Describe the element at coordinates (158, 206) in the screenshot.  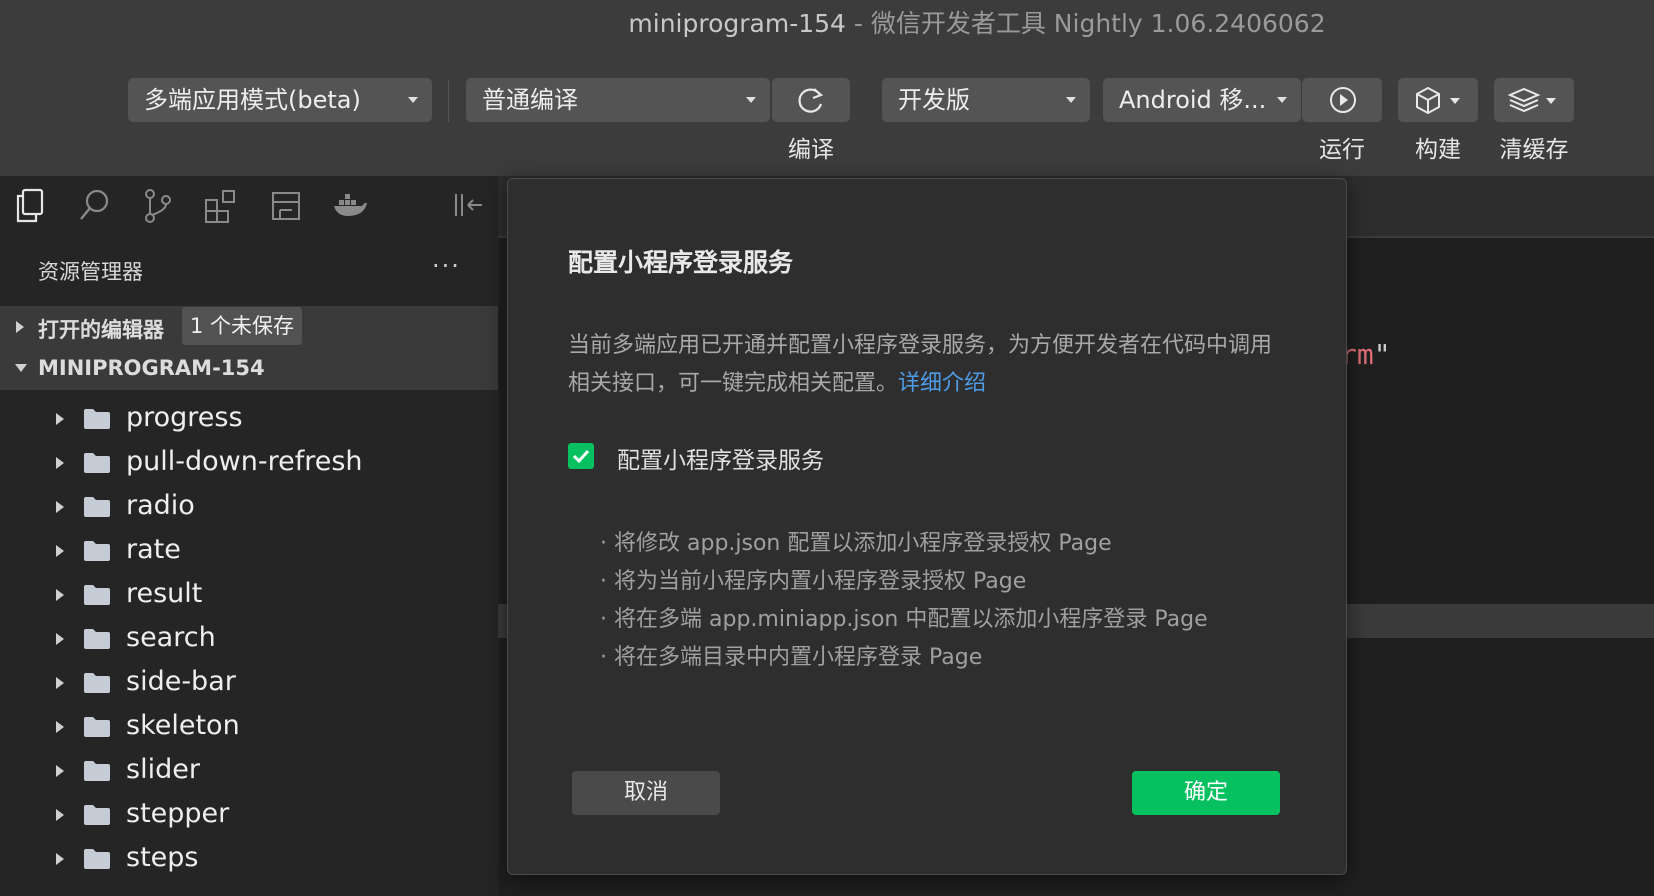
I see `source-control-icon` at that location.